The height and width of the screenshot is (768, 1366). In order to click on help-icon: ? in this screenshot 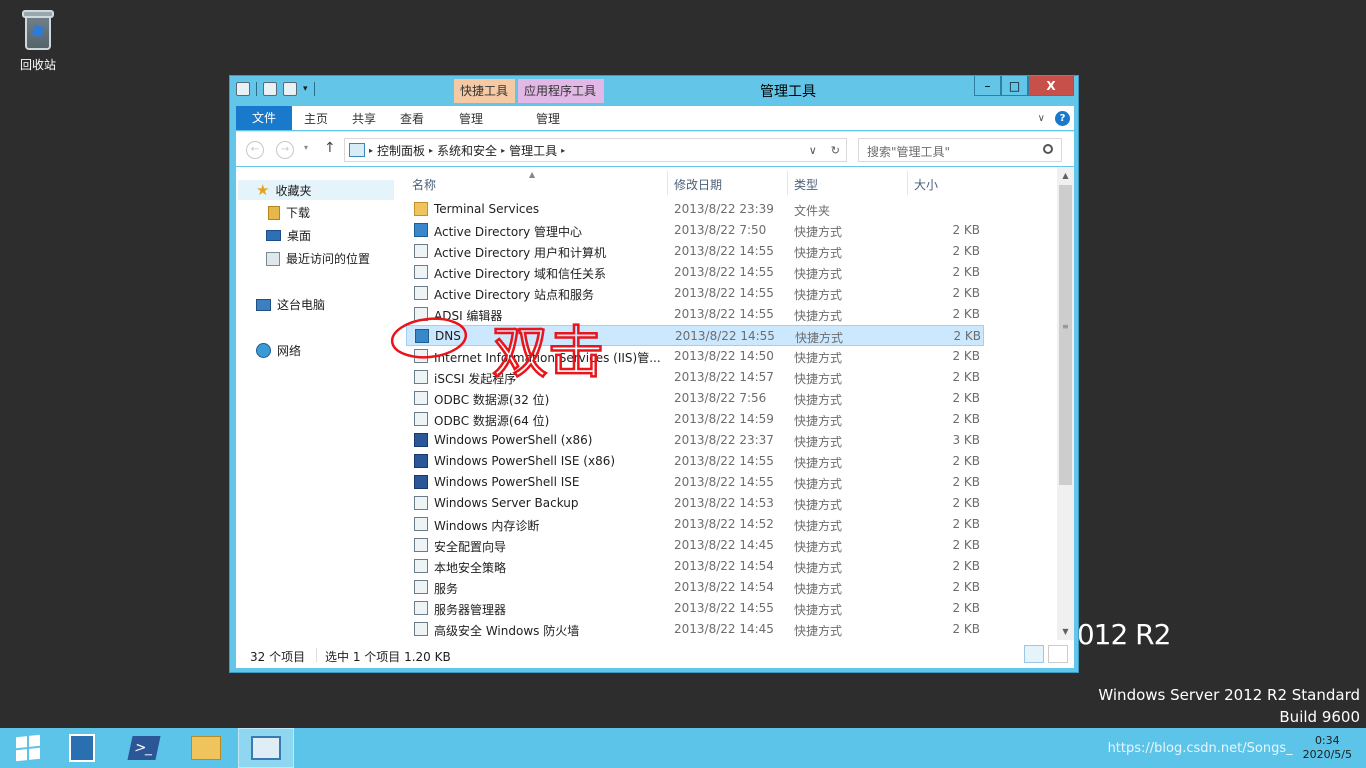, I will do `click(1062, 118)`.